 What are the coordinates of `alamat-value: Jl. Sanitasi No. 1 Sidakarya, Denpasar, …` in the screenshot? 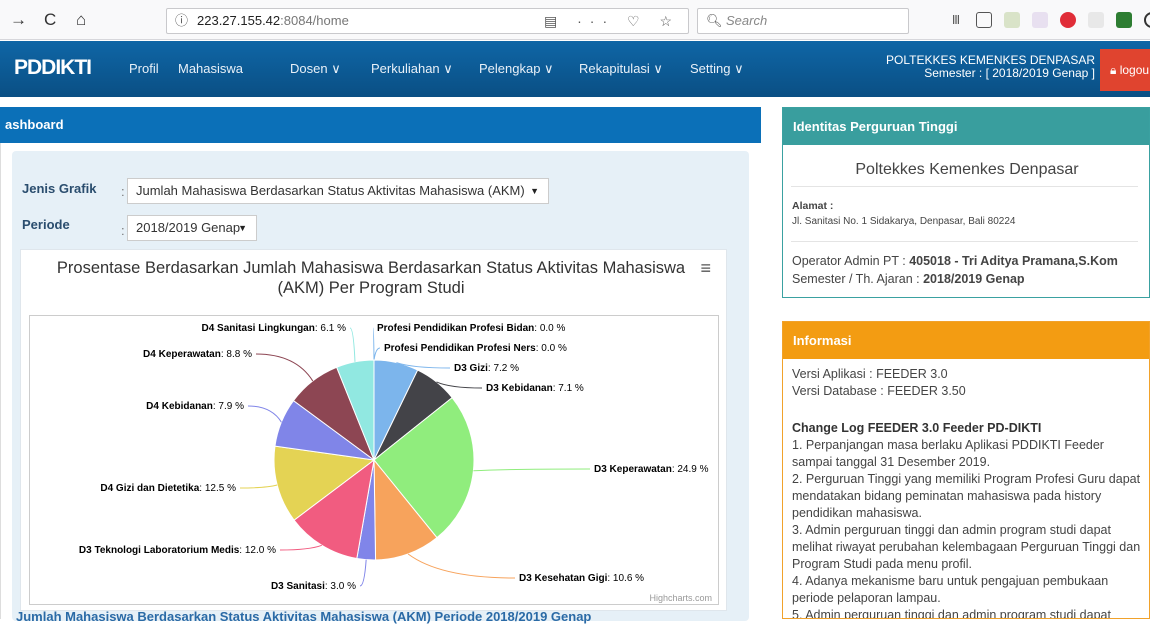 It's located at (904, 221).